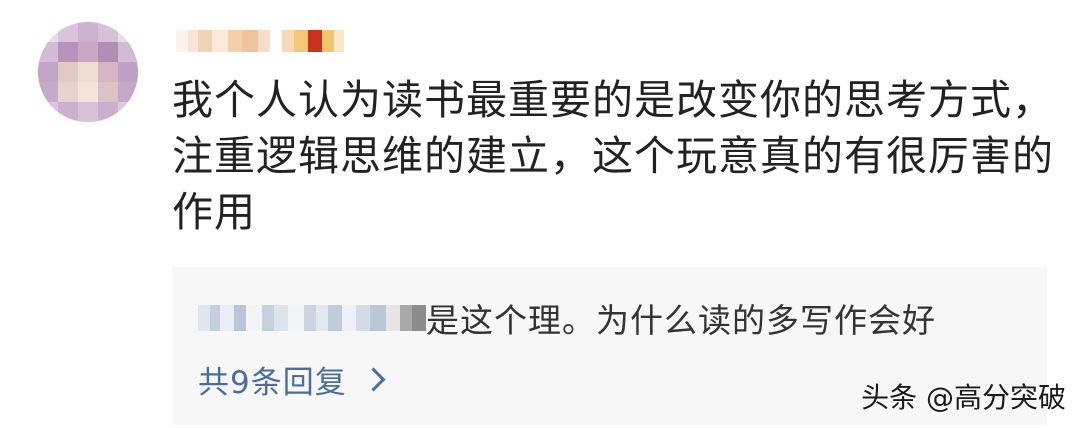 The width and height of the screenshot is (1080, 428). I want to click on reply-author-mosaic, so click(312, 318).